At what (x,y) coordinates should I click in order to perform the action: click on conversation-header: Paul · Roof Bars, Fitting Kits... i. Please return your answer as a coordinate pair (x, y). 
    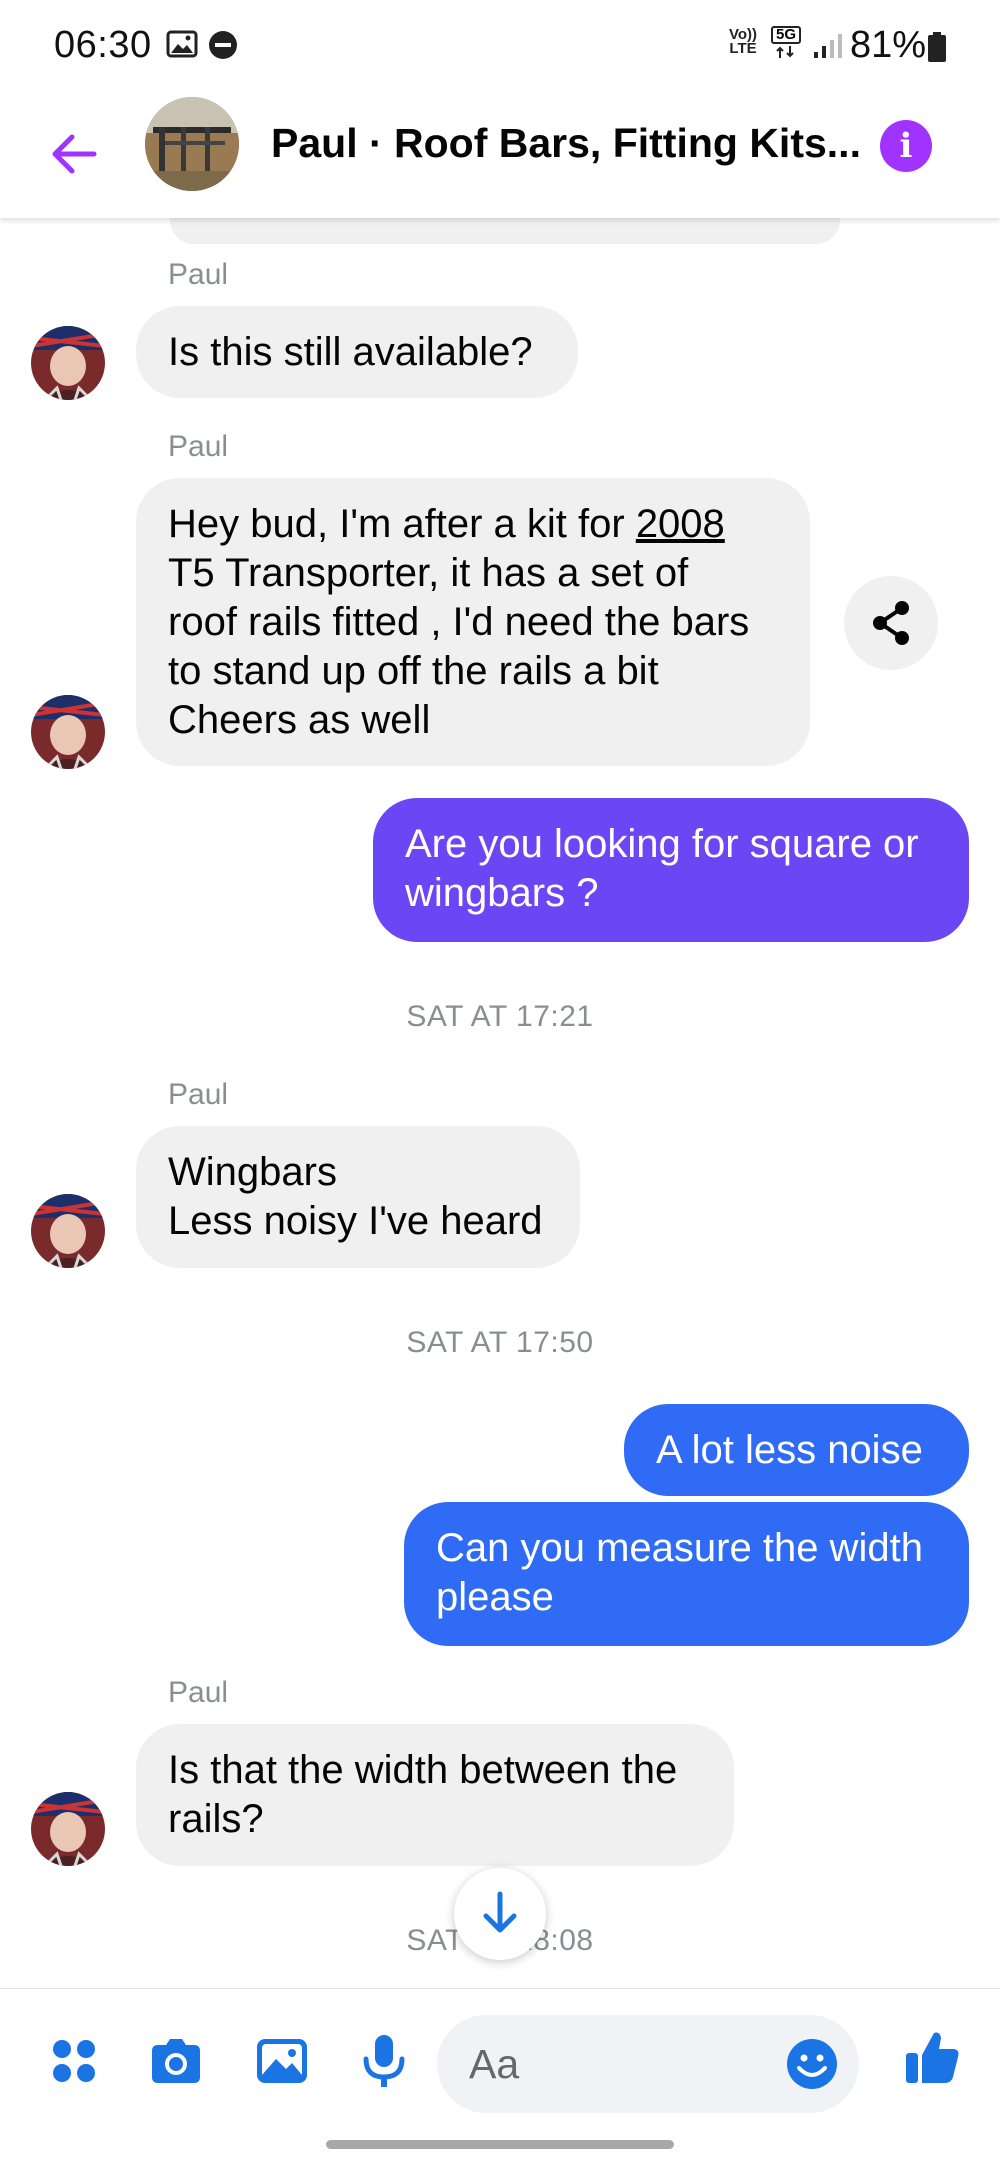
    Looking at the image, I should click on (500, 155).